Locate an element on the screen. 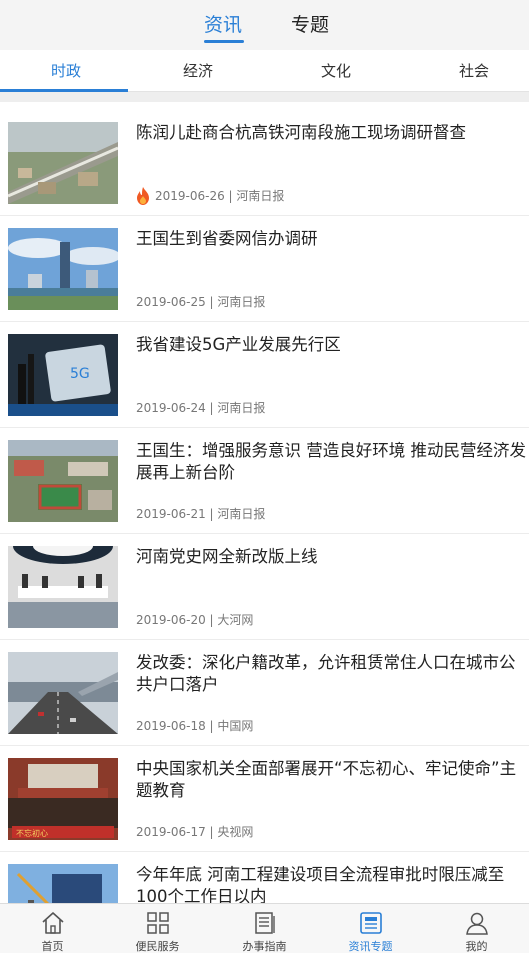  nav-label: 便民服务 is located at coordinates (157, 946).